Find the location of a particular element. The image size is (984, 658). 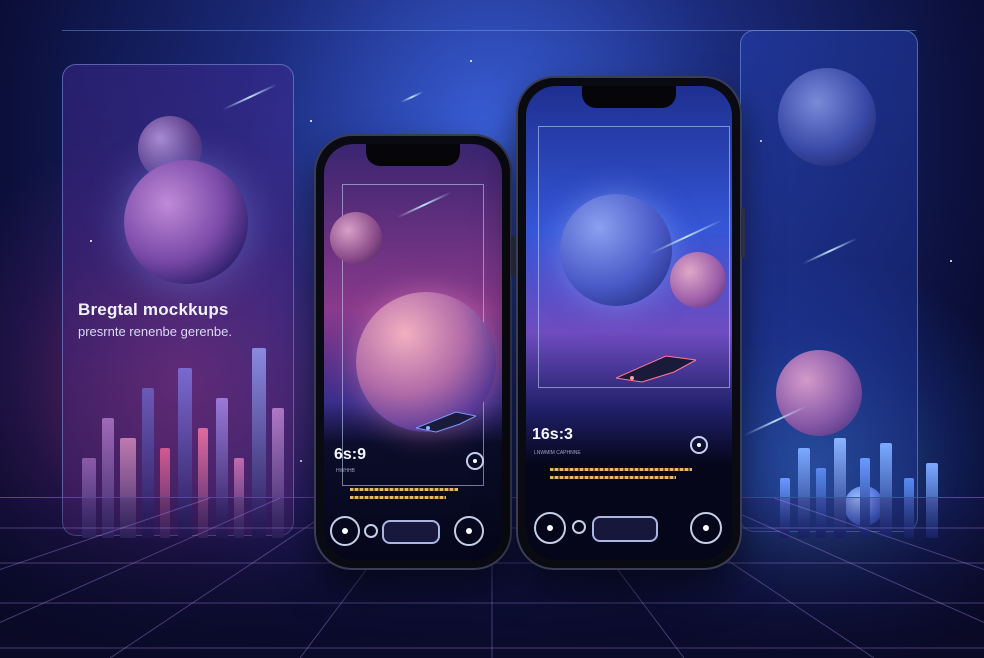

screen-caption: HWHHB is located at coordinates (345, 471).